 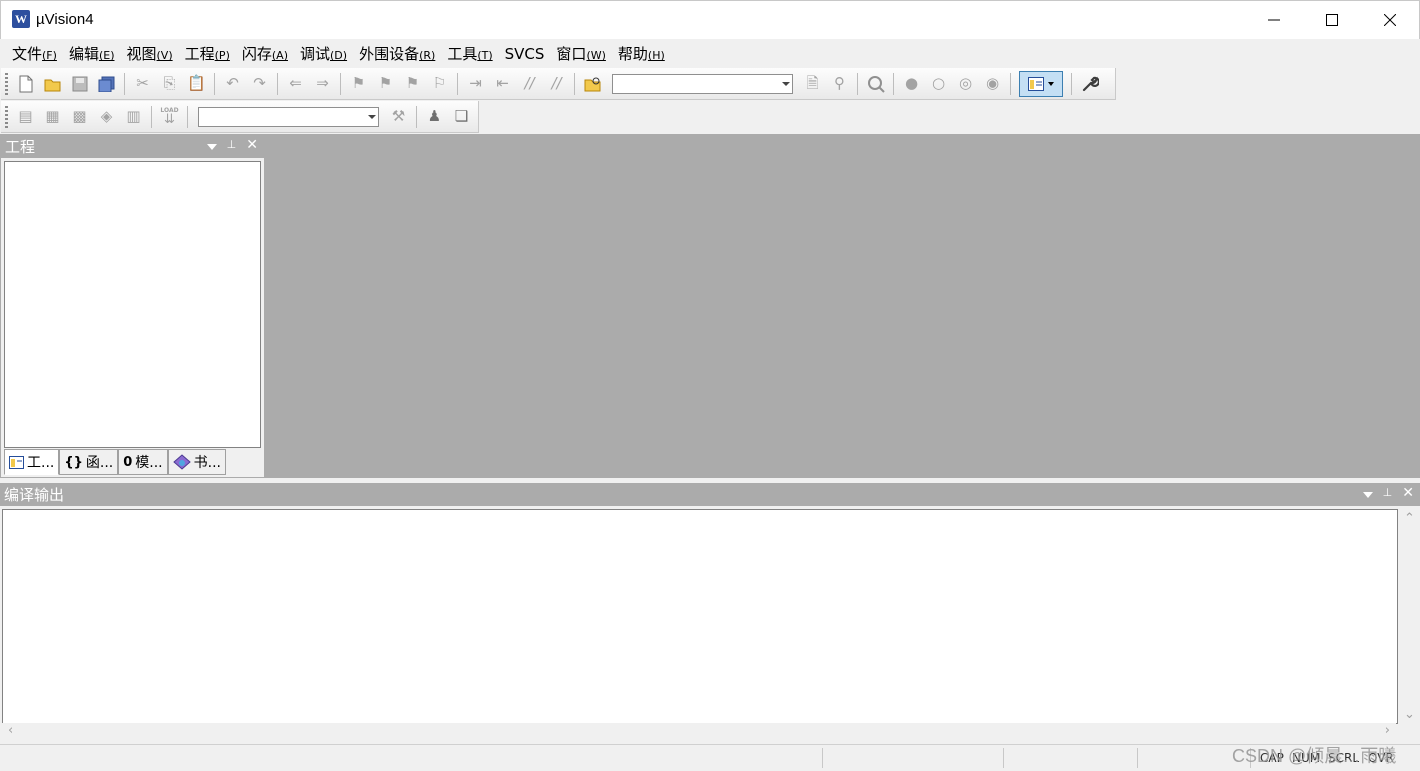 I want to click on indent-button: ⇥, so click(x=476, y=84).